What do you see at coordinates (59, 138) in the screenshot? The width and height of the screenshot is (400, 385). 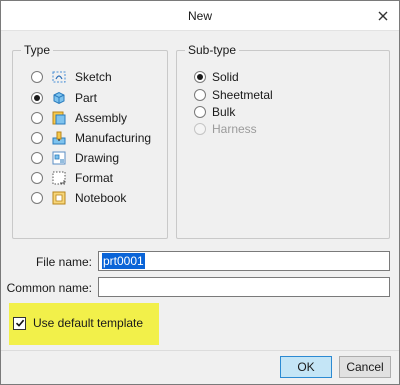 I see `manufacturing-icon` at bounding box center [59, 138].